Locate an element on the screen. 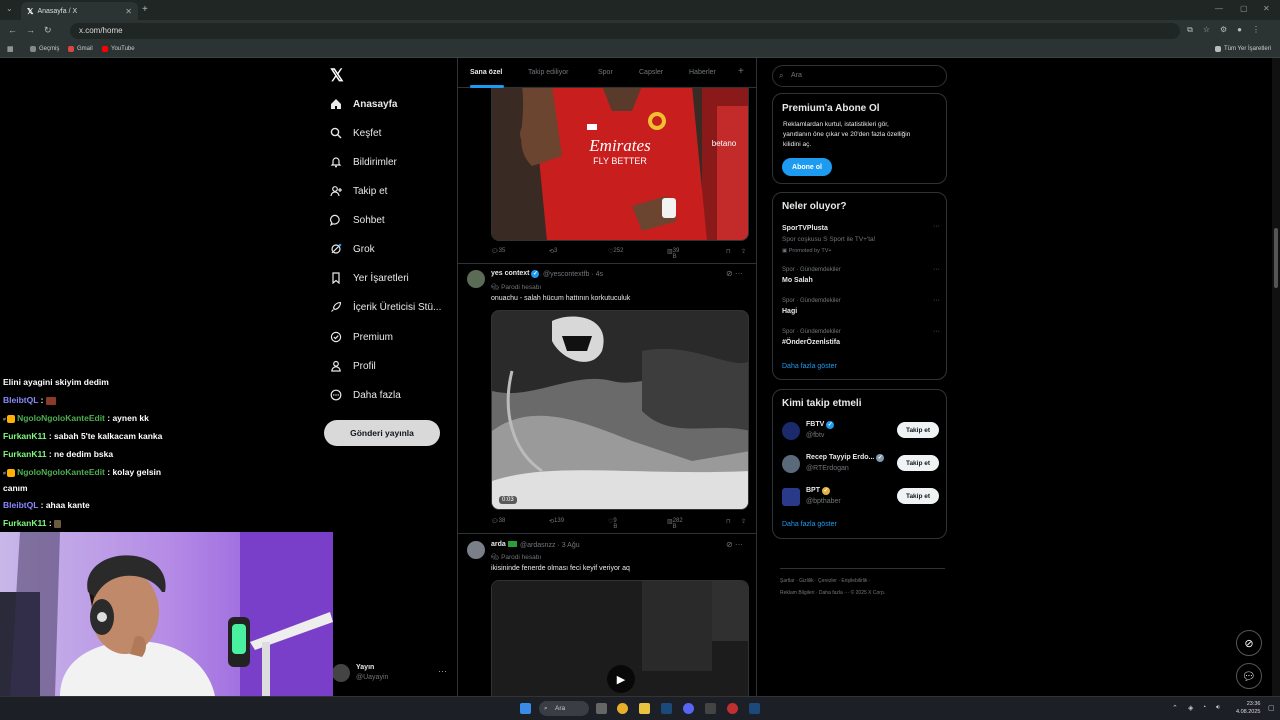  cast-icon: ⧉ is located at coordinates (1190, 30).